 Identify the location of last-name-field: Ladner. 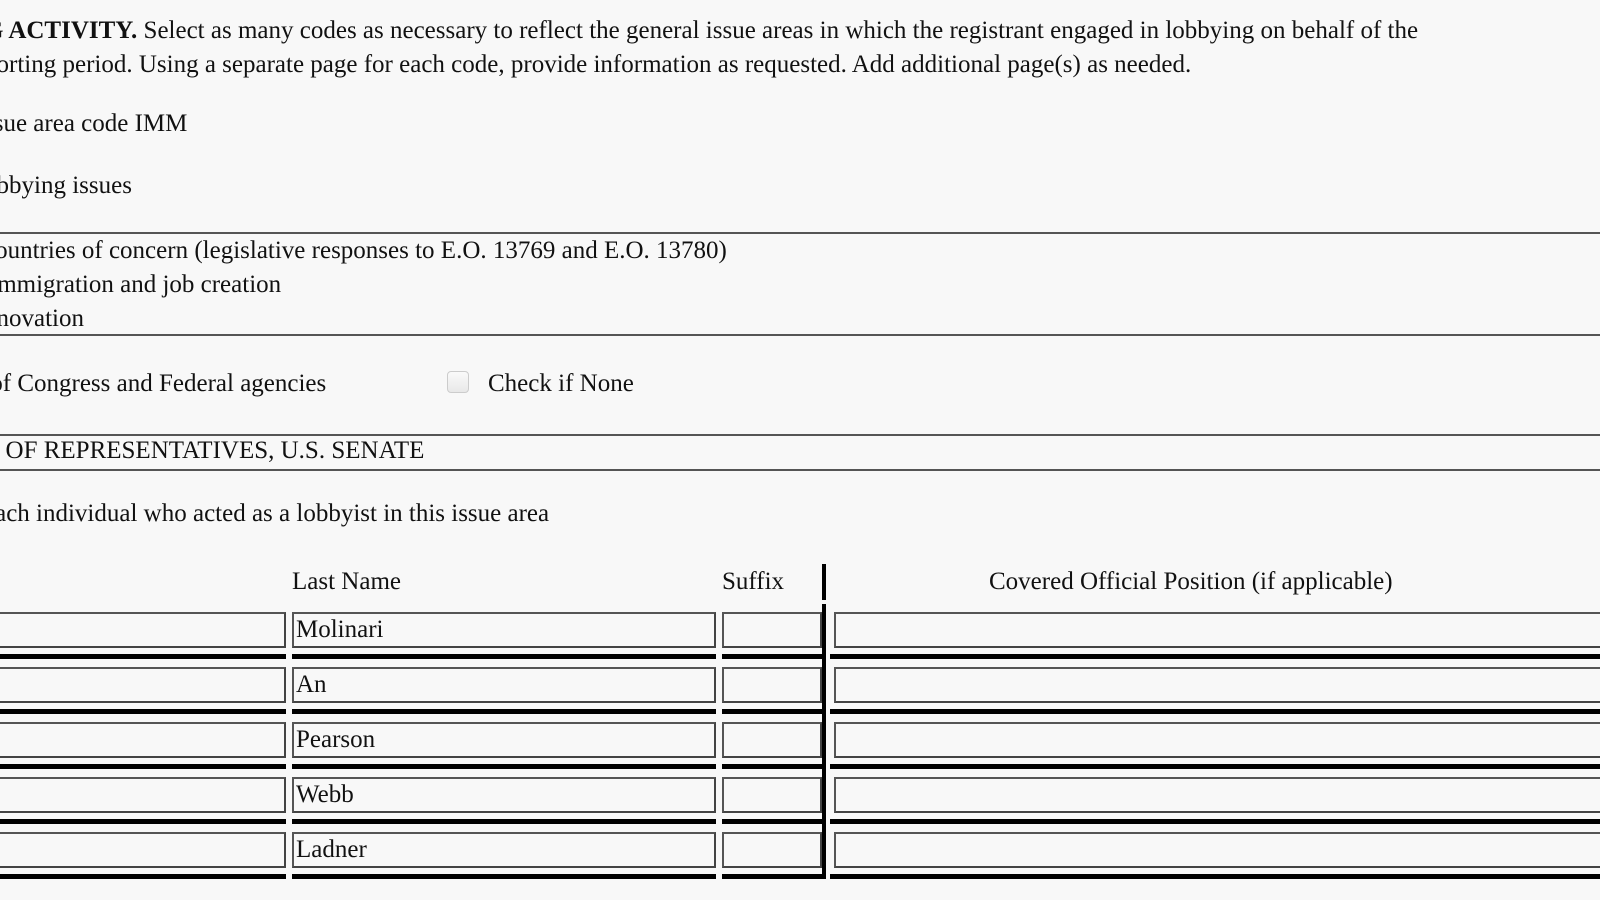
(504, 850).